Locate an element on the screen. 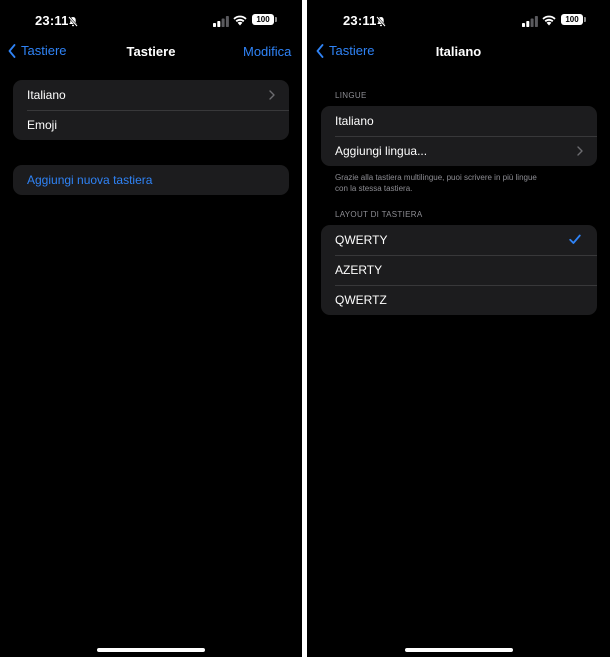 This screenshot has width=610, height=657. page-title: Italiano is located at coordinates (458, 51).